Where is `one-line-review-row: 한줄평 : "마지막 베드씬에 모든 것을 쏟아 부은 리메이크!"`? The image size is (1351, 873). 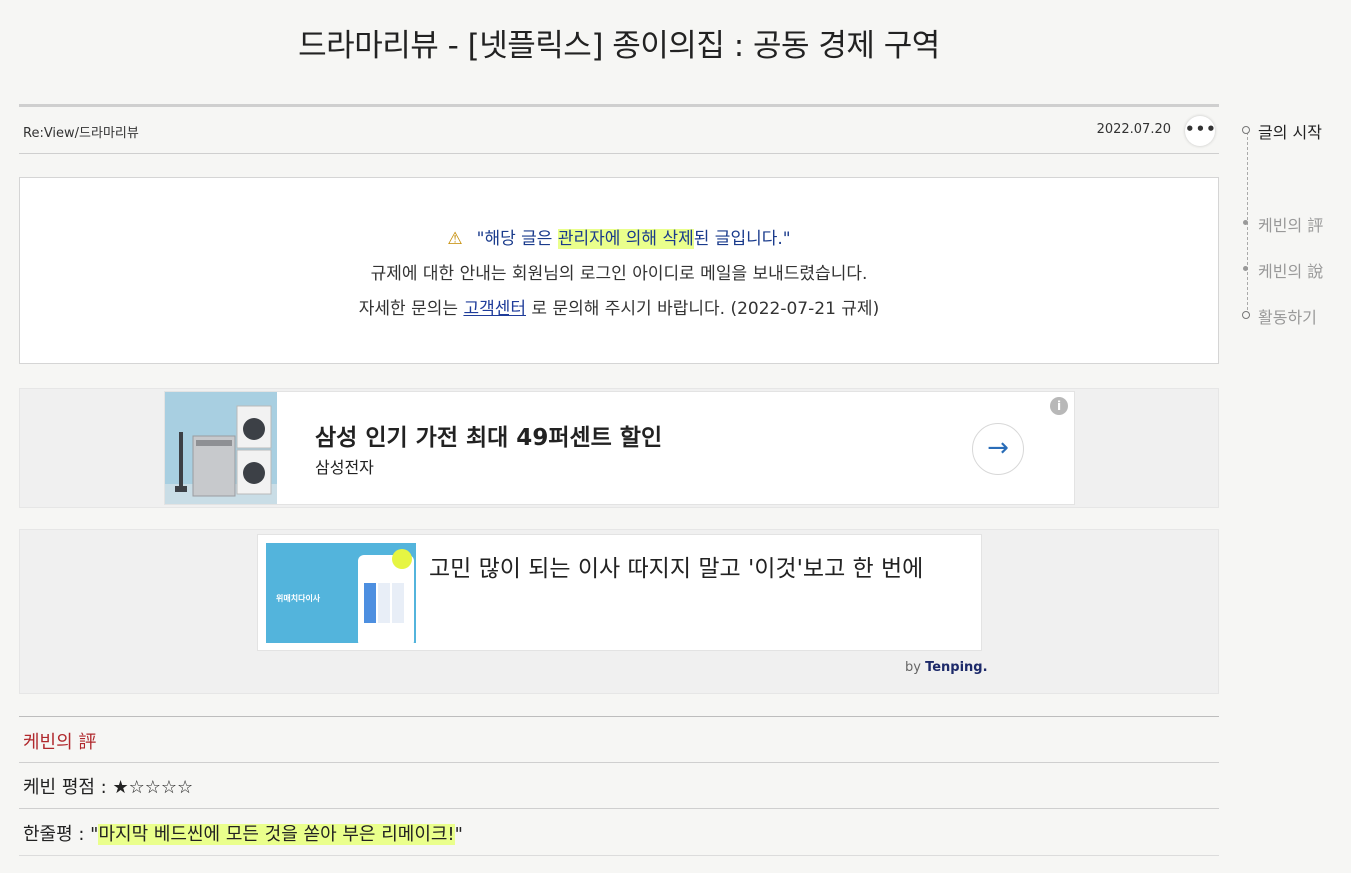
one-line-review-row: 한줄평 : "마지막 베드씬에 모든 것을 쏟아 부은 리메이크!" is located at coordinates (243, 833).